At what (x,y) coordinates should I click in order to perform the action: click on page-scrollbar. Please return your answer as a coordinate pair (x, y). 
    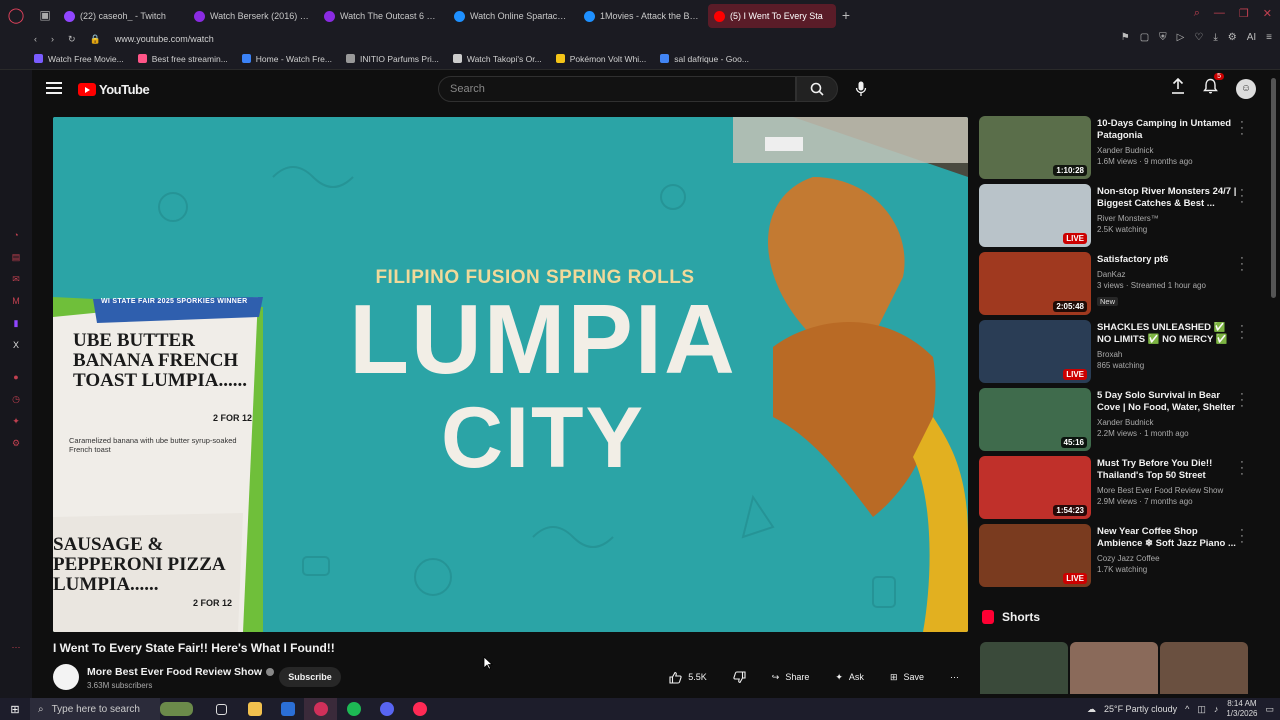
    Looking at the image, I should click on (1273, 188).